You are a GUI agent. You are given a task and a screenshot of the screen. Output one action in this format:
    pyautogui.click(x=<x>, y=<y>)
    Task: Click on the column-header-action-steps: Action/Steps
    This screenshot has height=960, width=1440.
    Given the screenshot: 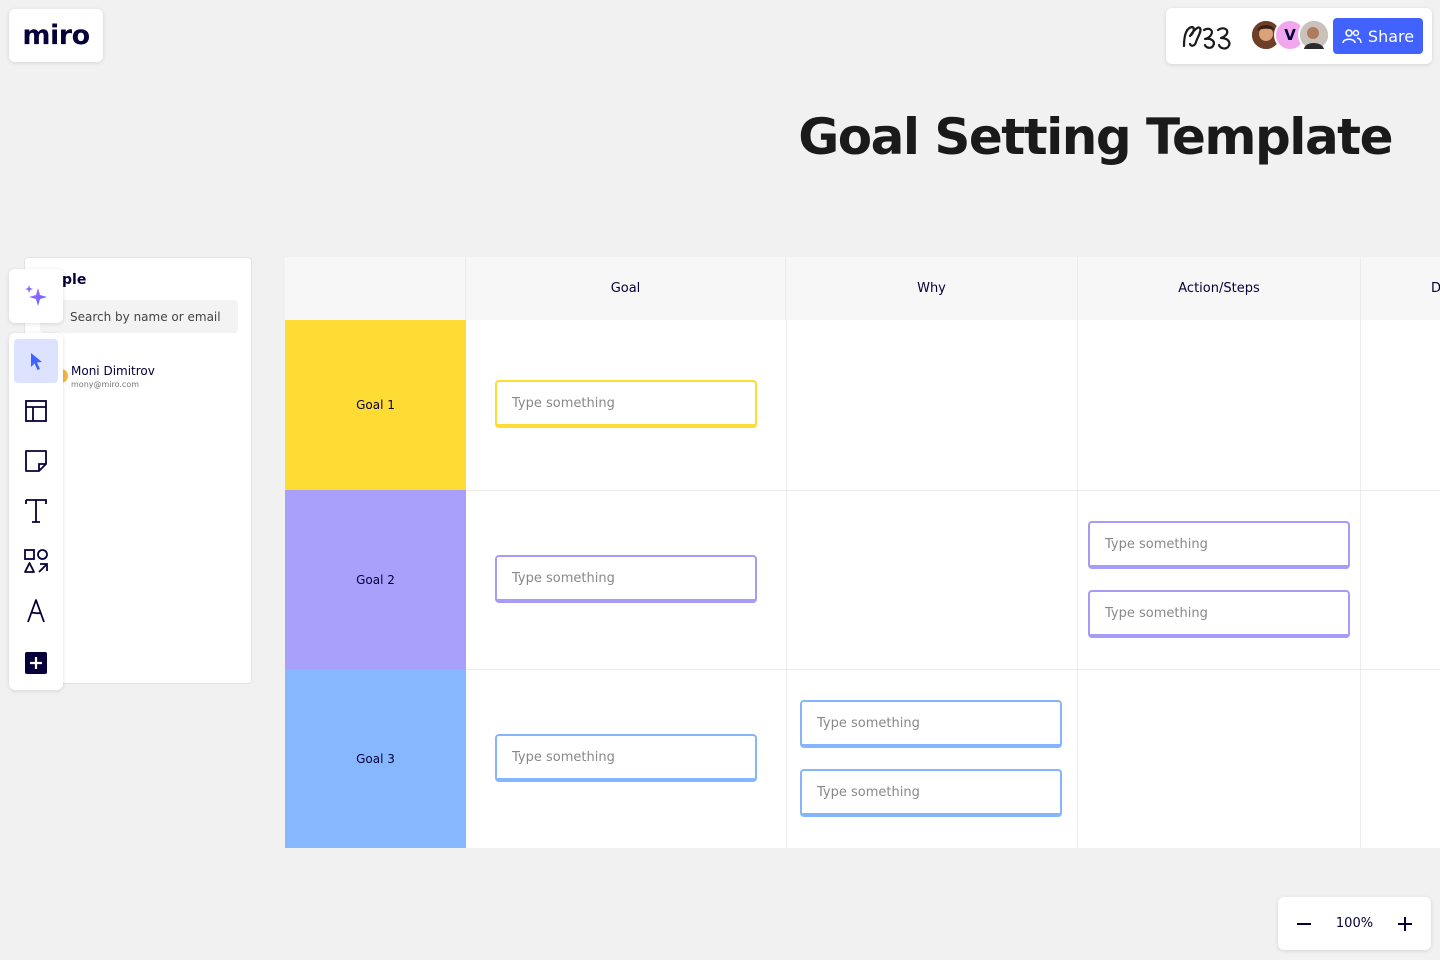 What is the action you would take?
    pyautogui.click(x=1219, y=288)
    